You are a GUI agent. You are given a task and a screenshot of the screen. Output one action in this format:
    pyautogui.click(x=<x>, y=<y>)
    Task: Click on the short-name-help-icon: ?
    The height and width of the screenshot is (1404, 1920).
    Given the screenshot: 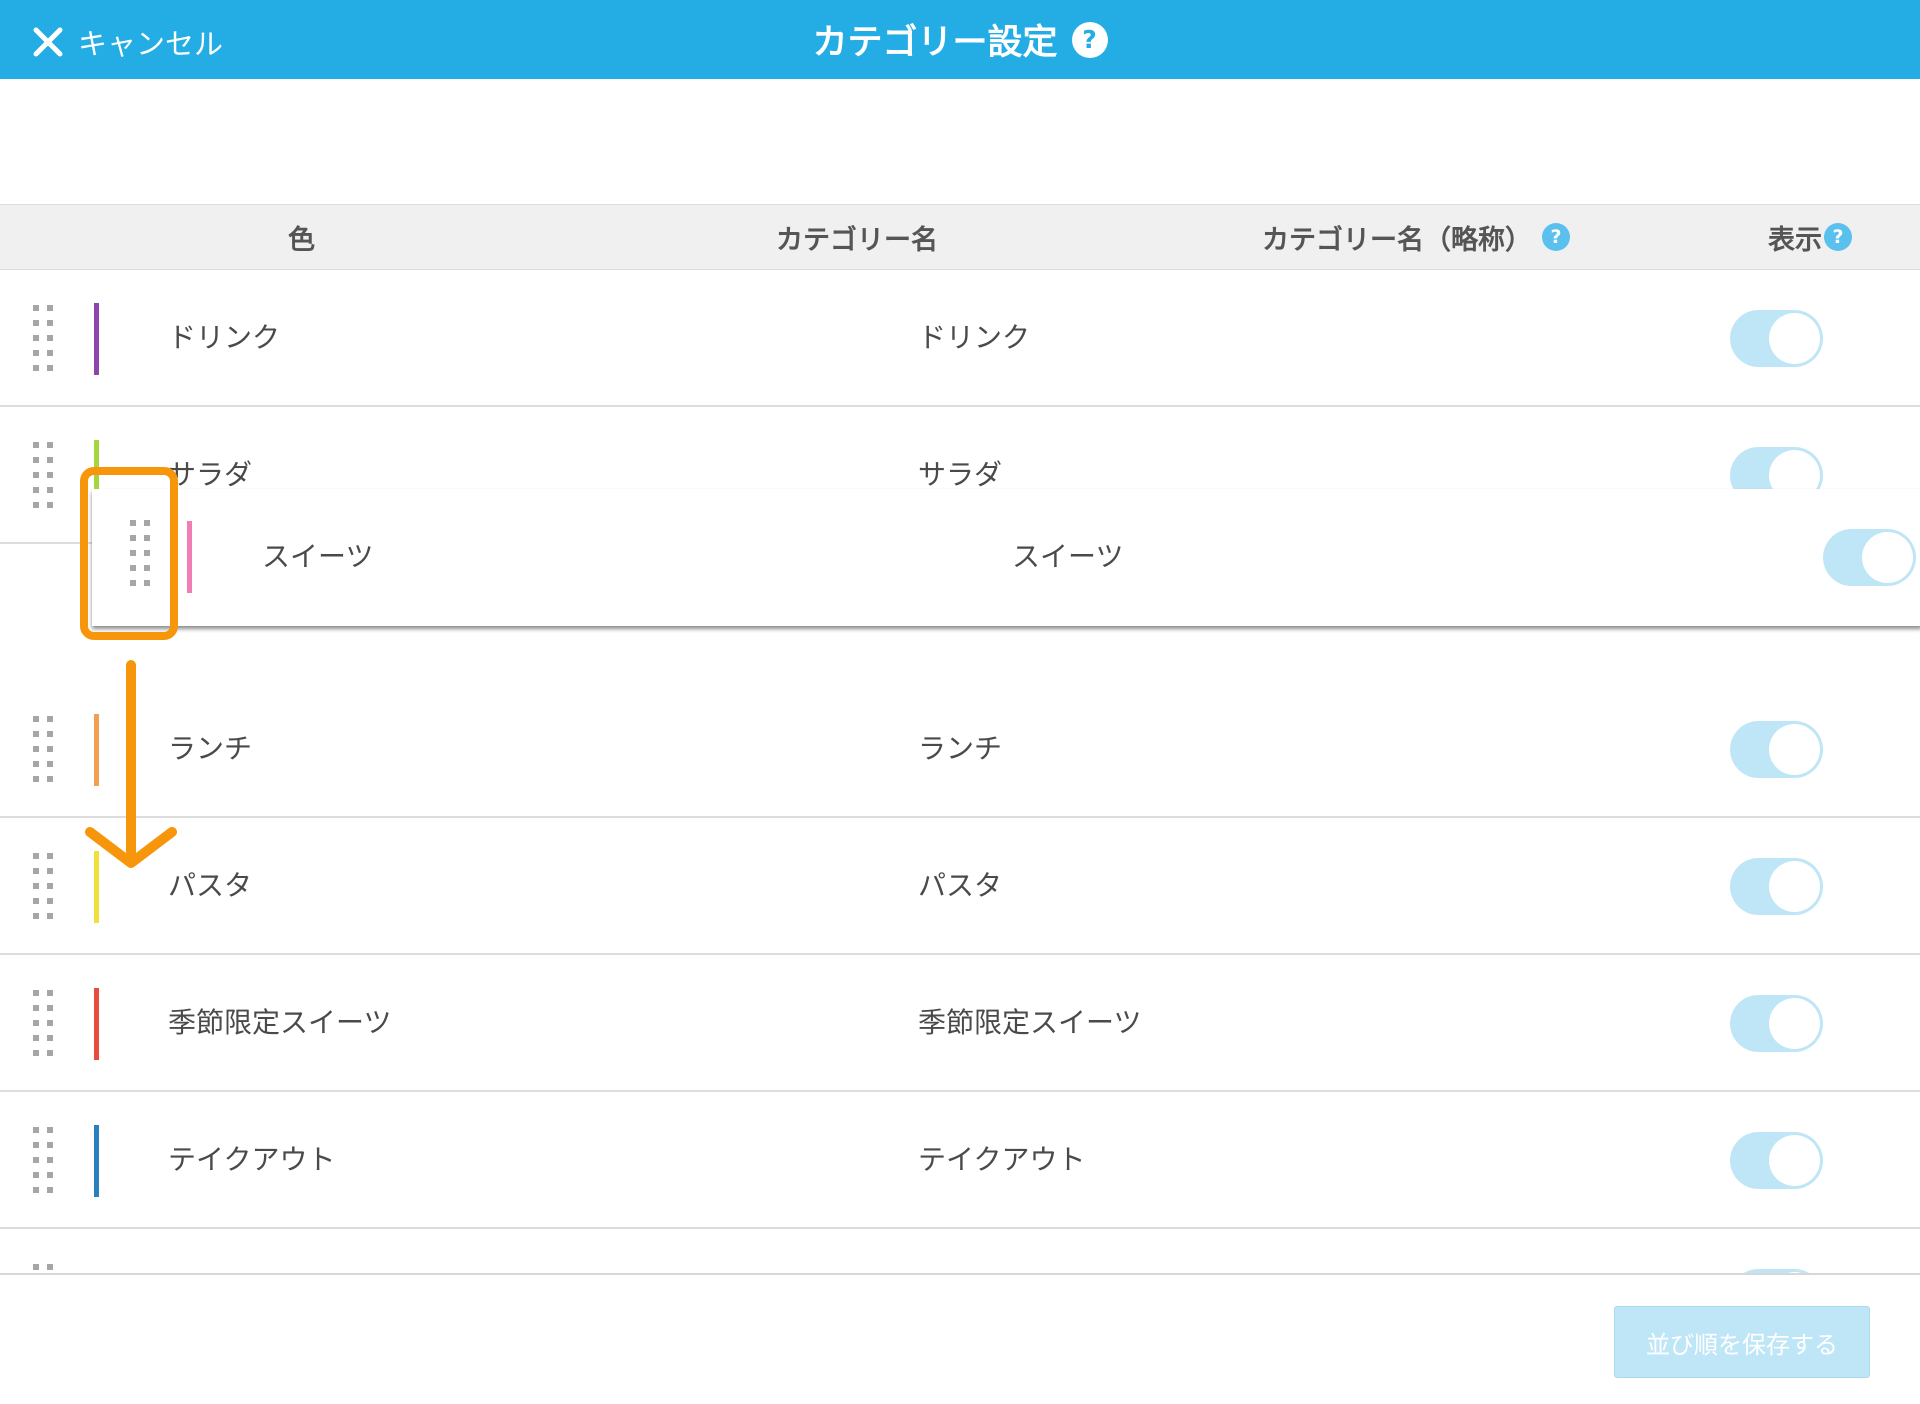 What is the action you would take?
    pyautogui.click(x=1556, y=237)
    